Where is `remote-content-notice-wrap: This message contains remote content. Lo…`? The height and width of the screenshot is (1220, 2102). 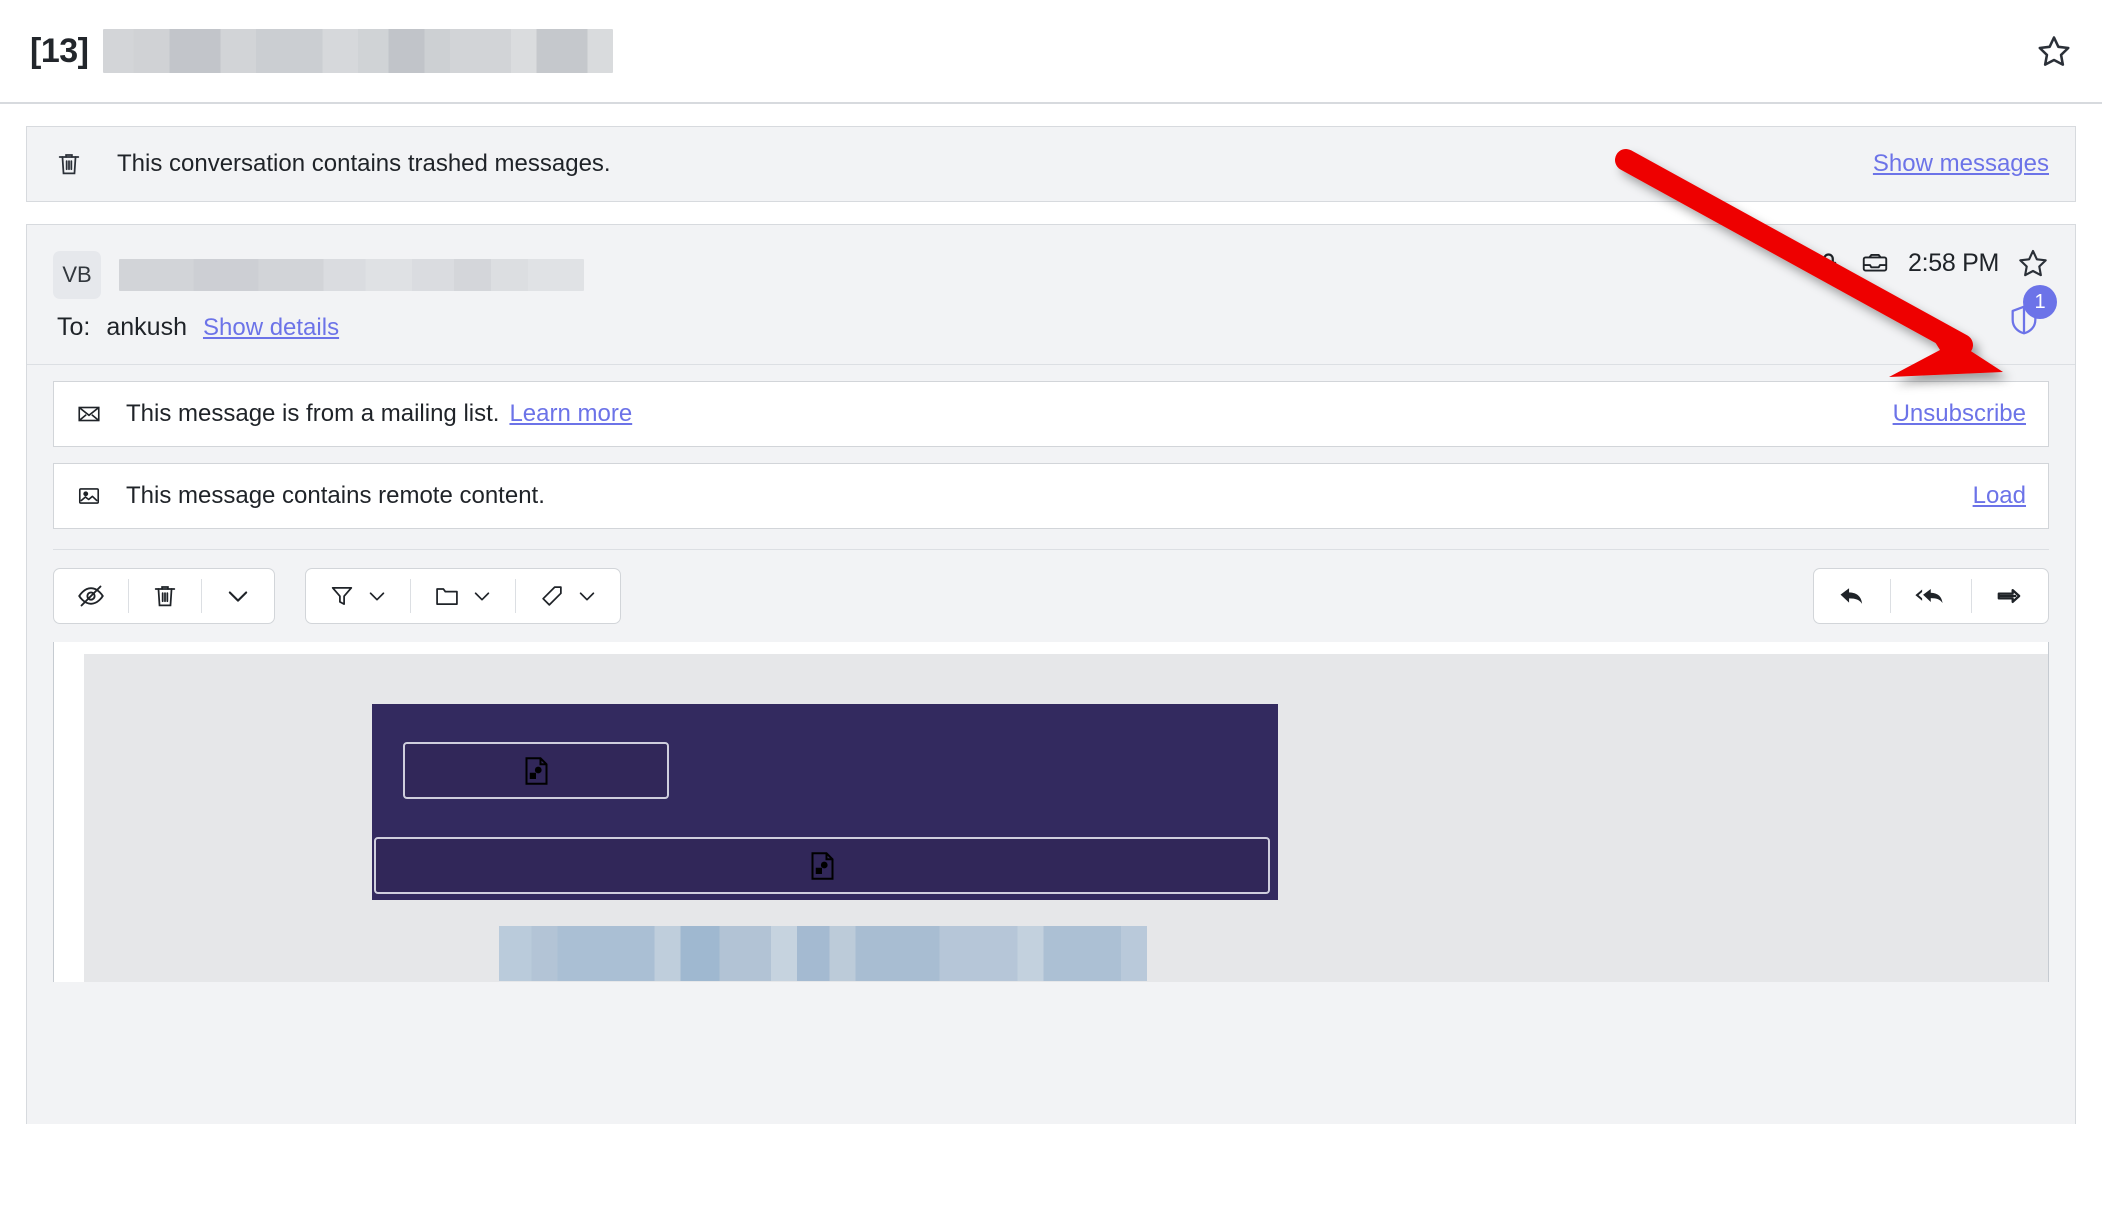
remote-content-notice-wrap: This message contains remote content. Lo… is located at coordinates (1051, 488).